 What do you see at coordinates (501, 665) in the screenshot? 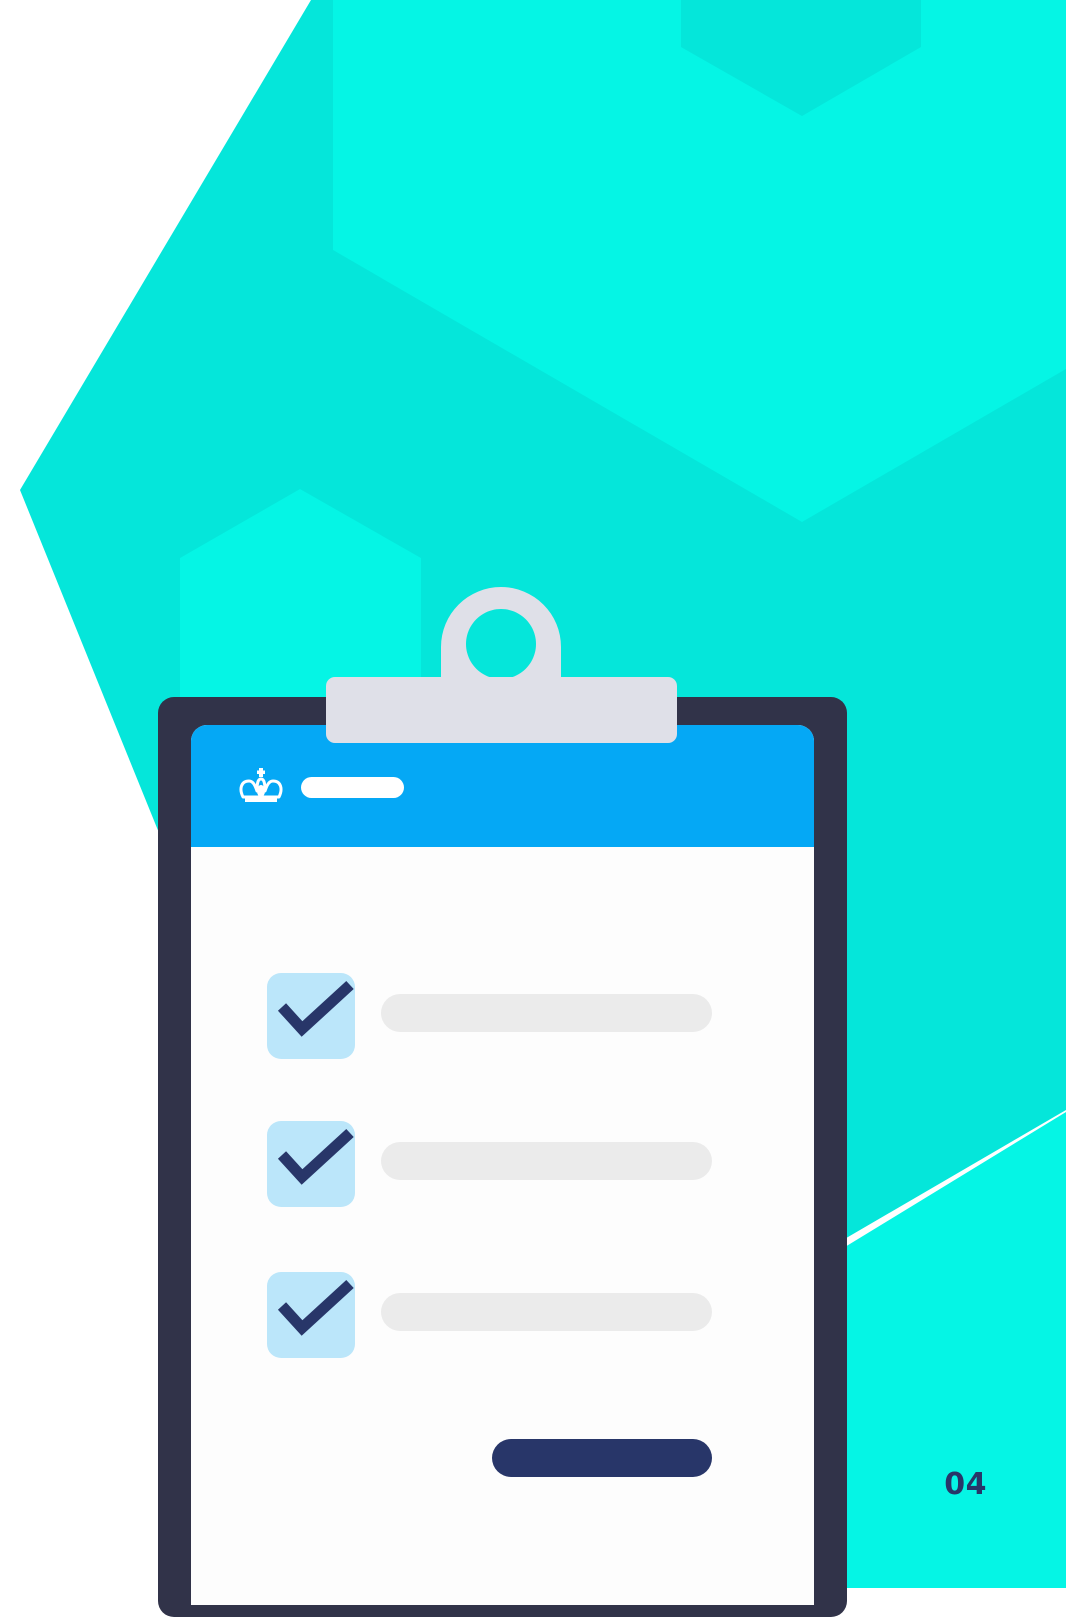
I see `clipboard-clip-icon` at bounding box center [501, 665].